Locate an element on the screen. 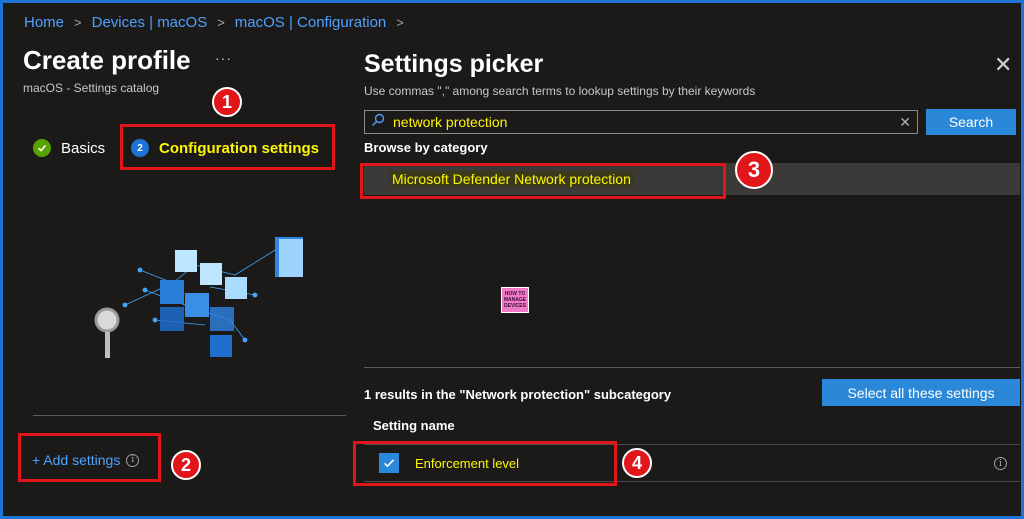 The height and width of the screenshot is (519, 1024). category-microsoft-defender-network-protection: Microsoft Defender Network protection is located at coordinates (511, 179).